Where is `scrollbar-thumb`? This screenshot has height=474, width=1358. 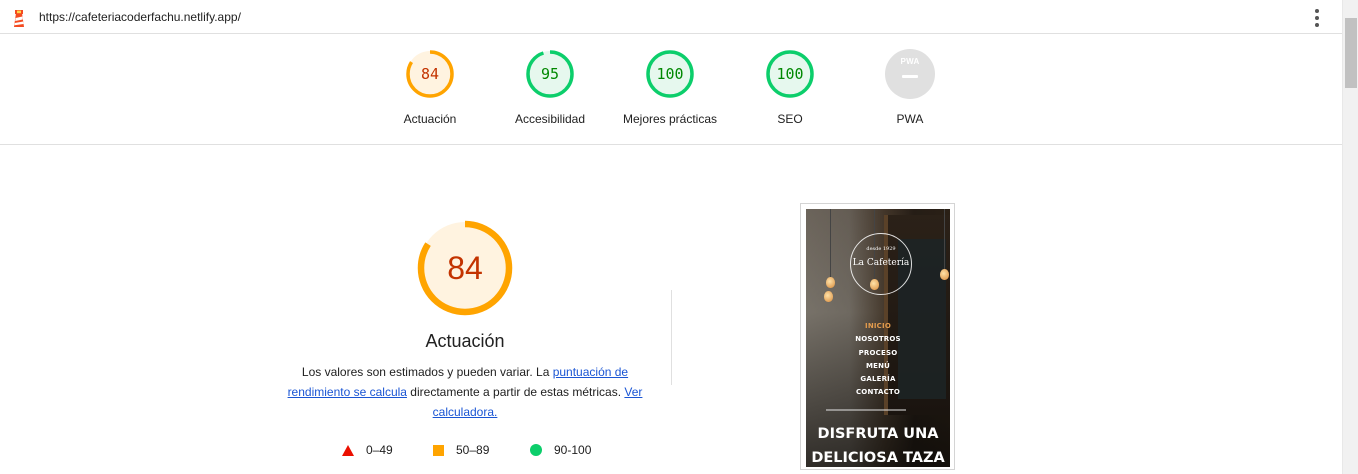
scrollbar-thumb is located at coordinates (1351, 53).